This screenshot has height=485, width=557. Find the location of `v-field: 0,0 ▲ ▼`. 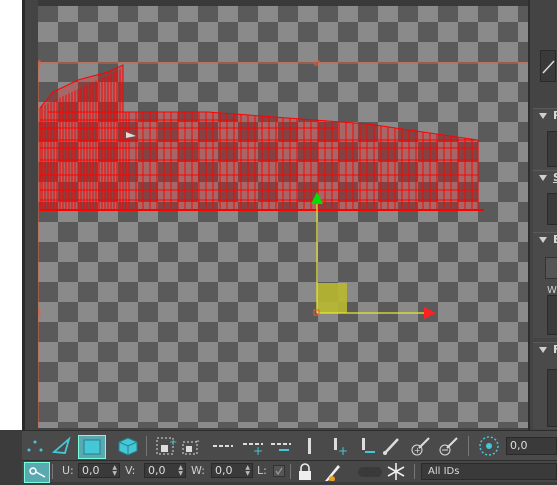

v-field: 0,0 ▲ ▼ is located at coordinates (165, 470).